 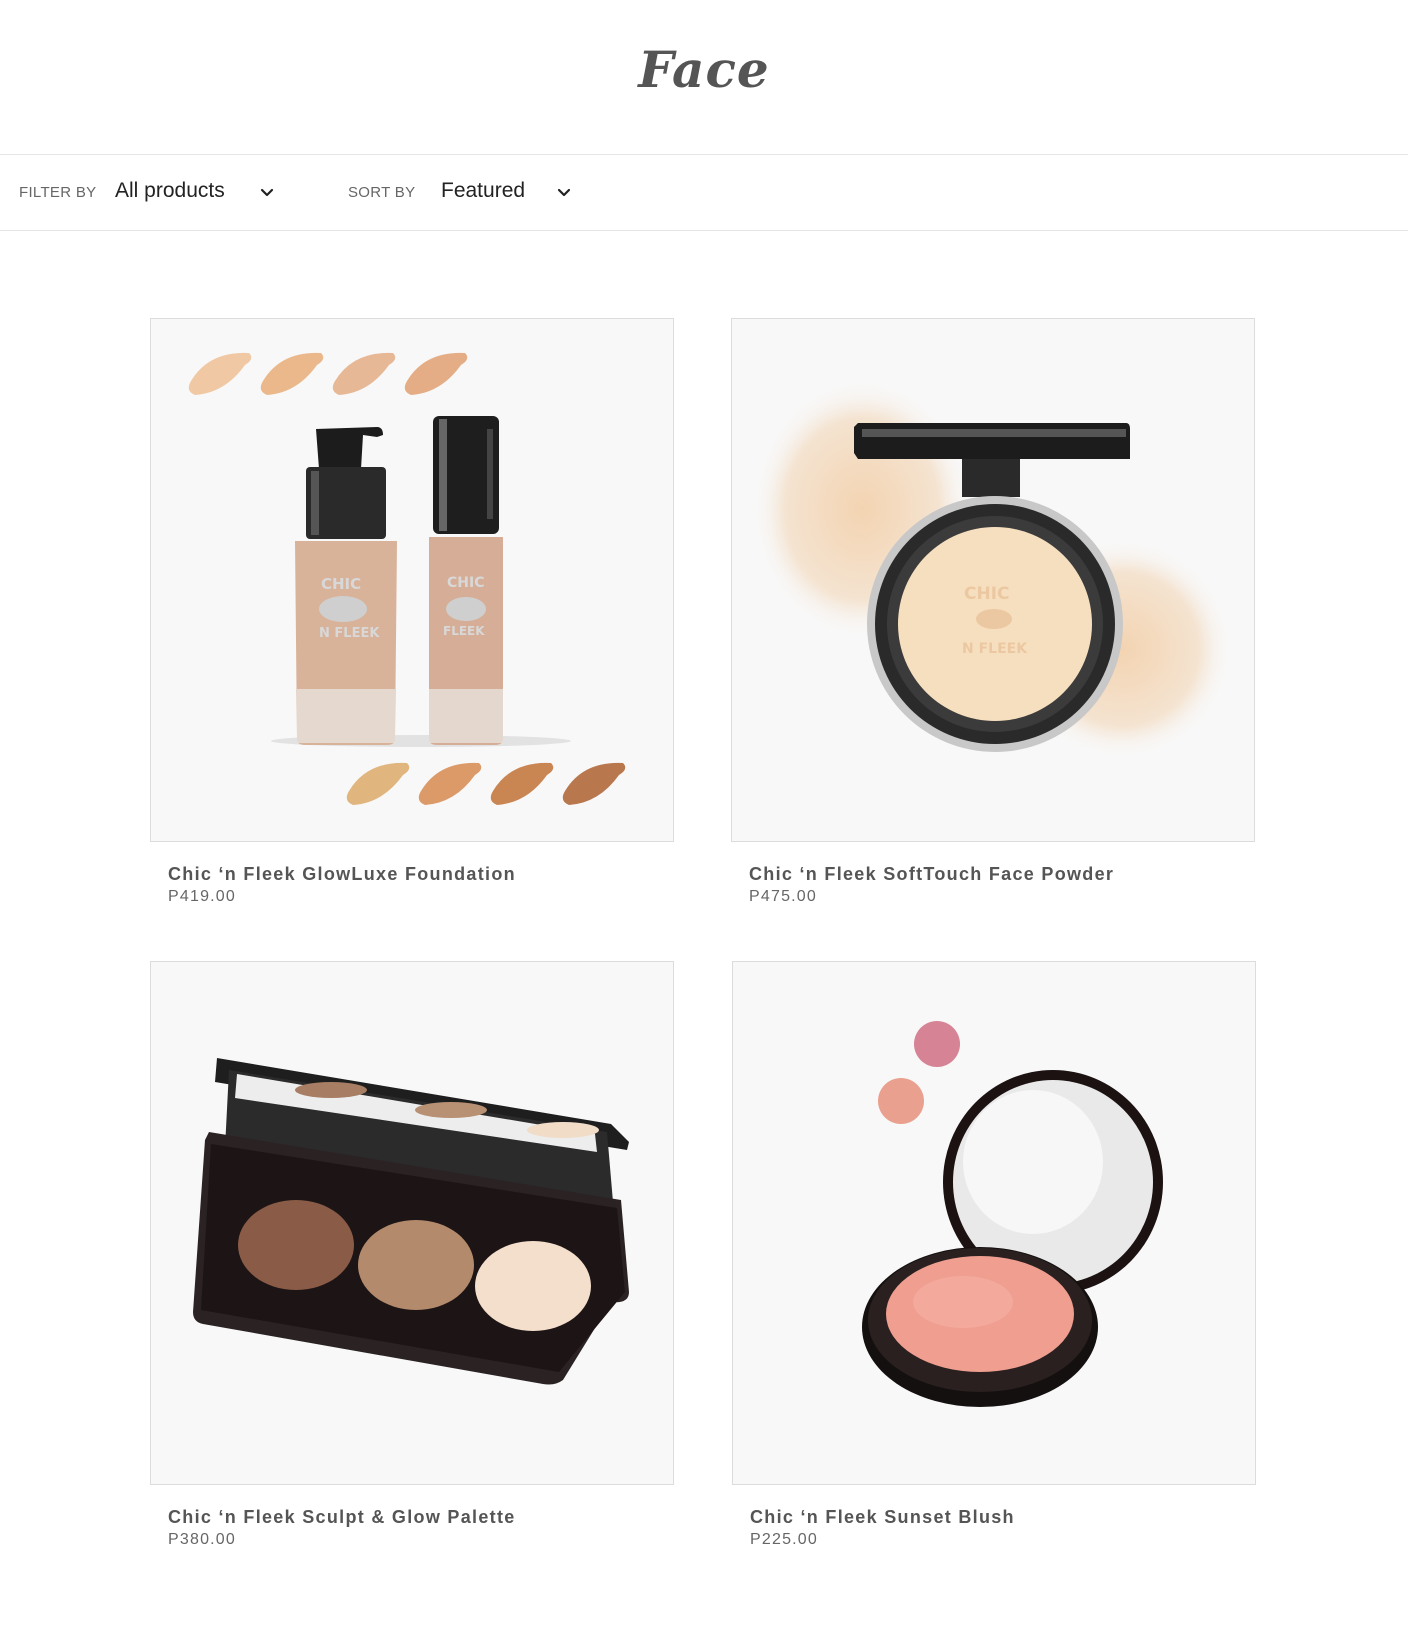 What do you see at coordinates (992, 569) in the screenshot?
I see `face-powder-compact-image: CHIC N FLEEK` at bounding box center [992, 569].